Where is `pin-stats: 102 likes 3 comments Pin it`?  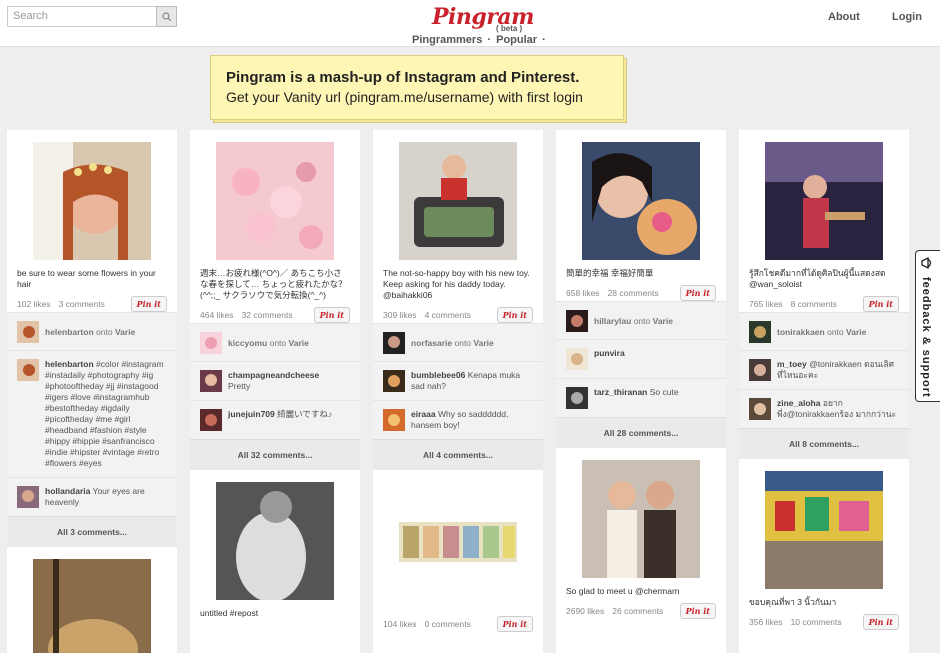 pin-stats: 102 likes 3 comments Pin it is located at coordinates (92, 304).